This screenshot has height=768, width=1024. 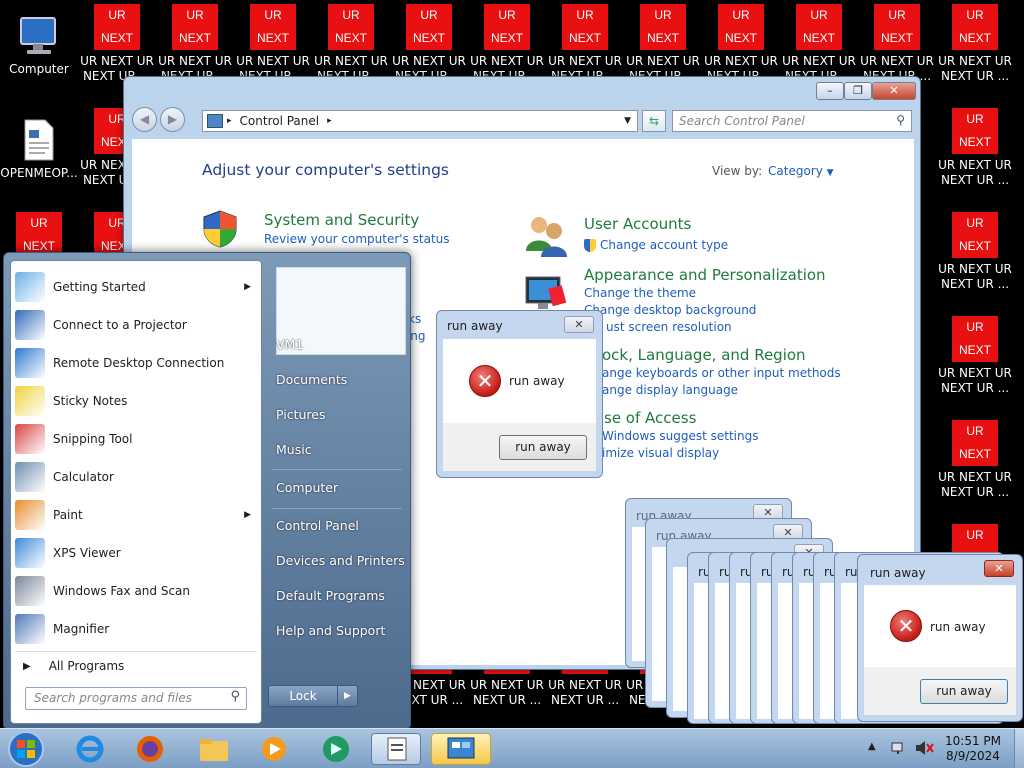 I want to click on change-account-type-link: Change account type, so click(x=656, y=245).